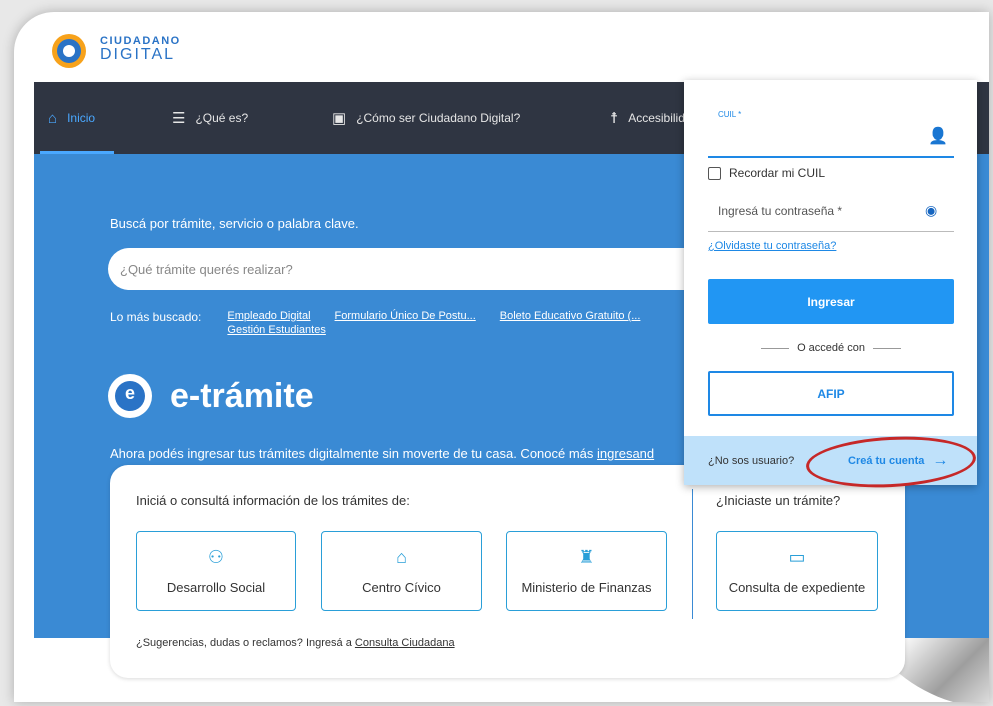  What do you see at coordinates (831, 231) in the screenshot?
I see `password-underline` at bounding box center [831, 231].